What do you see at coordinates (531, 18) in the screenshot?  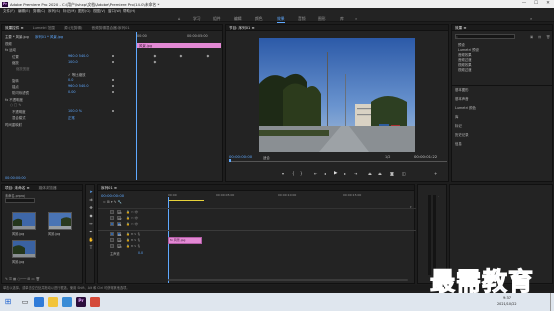 I see `search-icon: ⌕` at bounding box center [531, 18].